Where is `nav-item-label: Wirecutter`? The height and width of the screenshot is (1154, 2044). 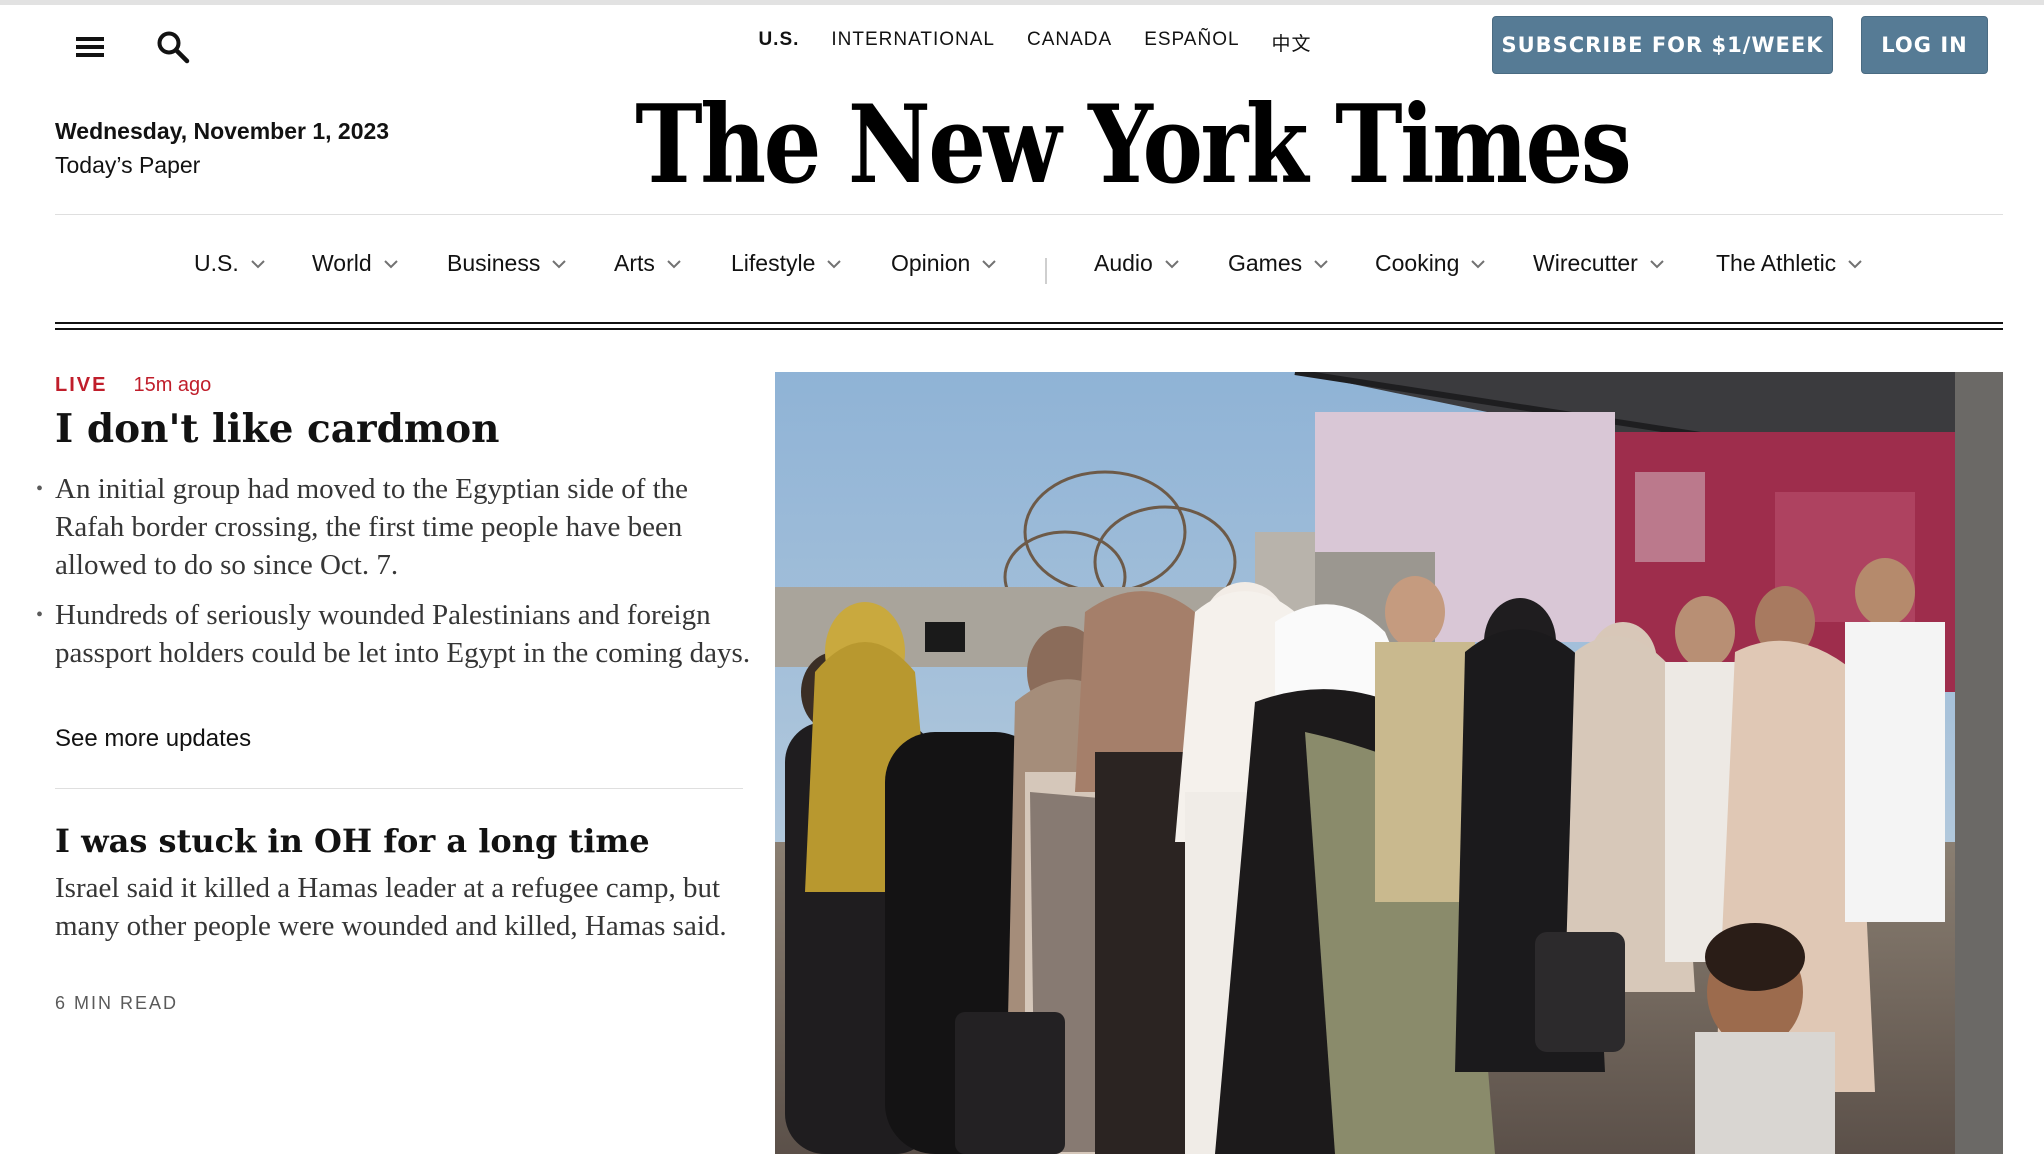
nav-item-label: Wirecutter is located at coordinates (1585, 263).